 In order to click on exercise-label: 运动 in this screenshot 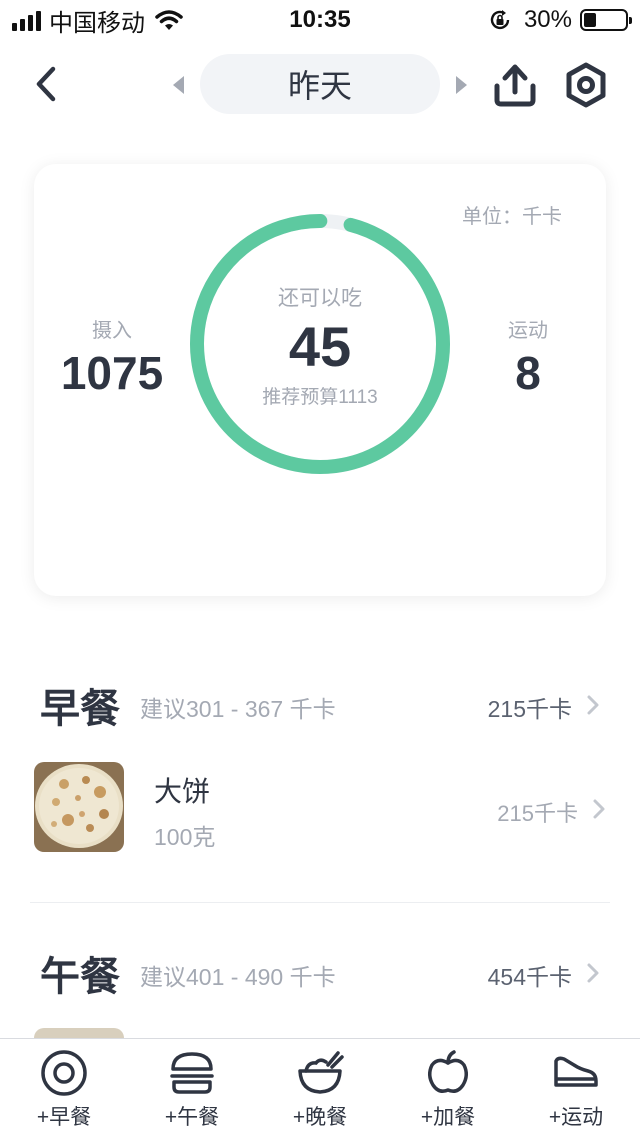, I will do `click(528, 331)`.